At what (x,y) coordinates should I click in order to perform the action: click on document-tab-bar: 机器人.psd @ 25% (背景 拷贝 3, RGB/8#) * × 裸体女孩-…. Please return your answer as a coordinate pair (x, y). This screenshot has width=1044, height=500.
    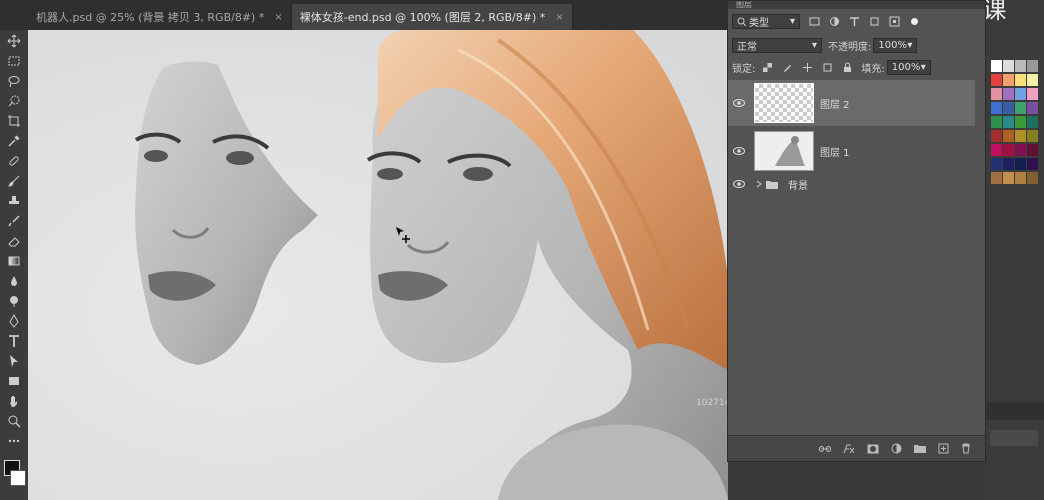
    Looking at the image, I should click on (378, 15).